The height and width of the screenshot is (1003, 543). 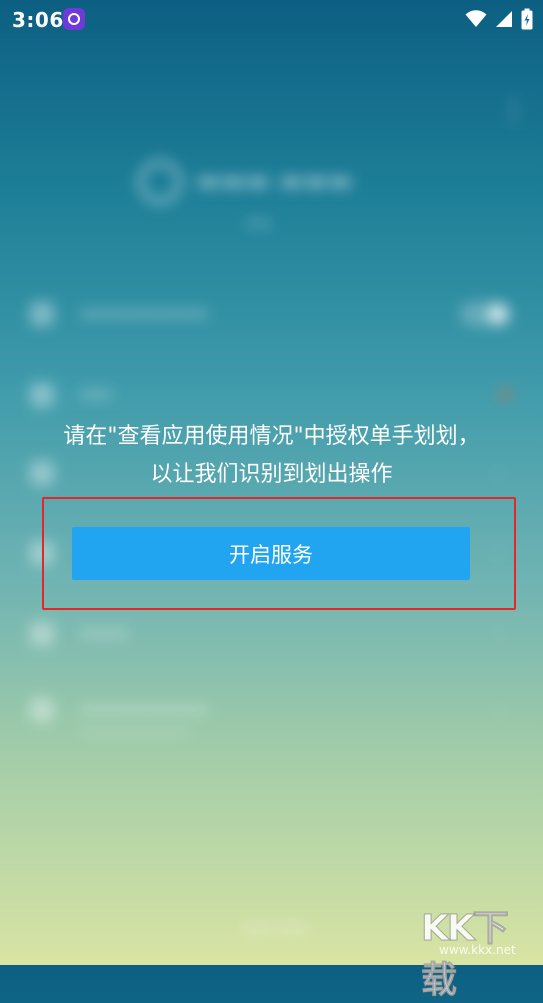 What do you see at coordinates (38, 20) in the screenshot?
I see `status-time: 3:06` at bounding box center [38, 20].